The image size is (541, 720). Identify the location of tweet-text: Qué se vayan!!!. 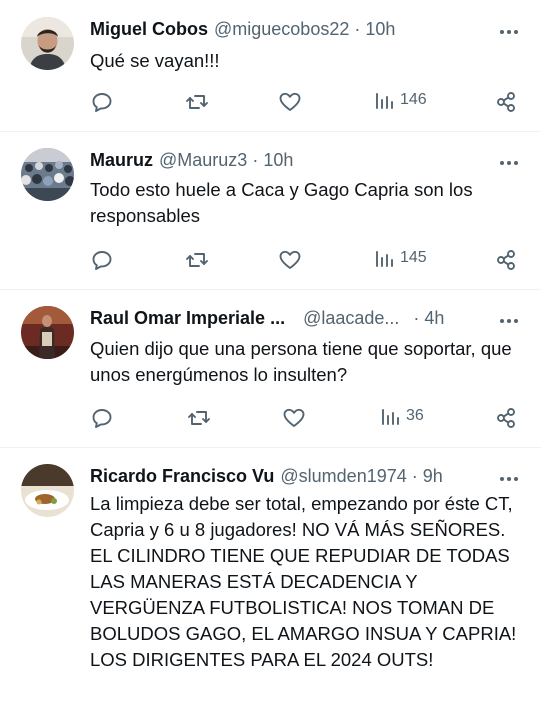
(155, 60).